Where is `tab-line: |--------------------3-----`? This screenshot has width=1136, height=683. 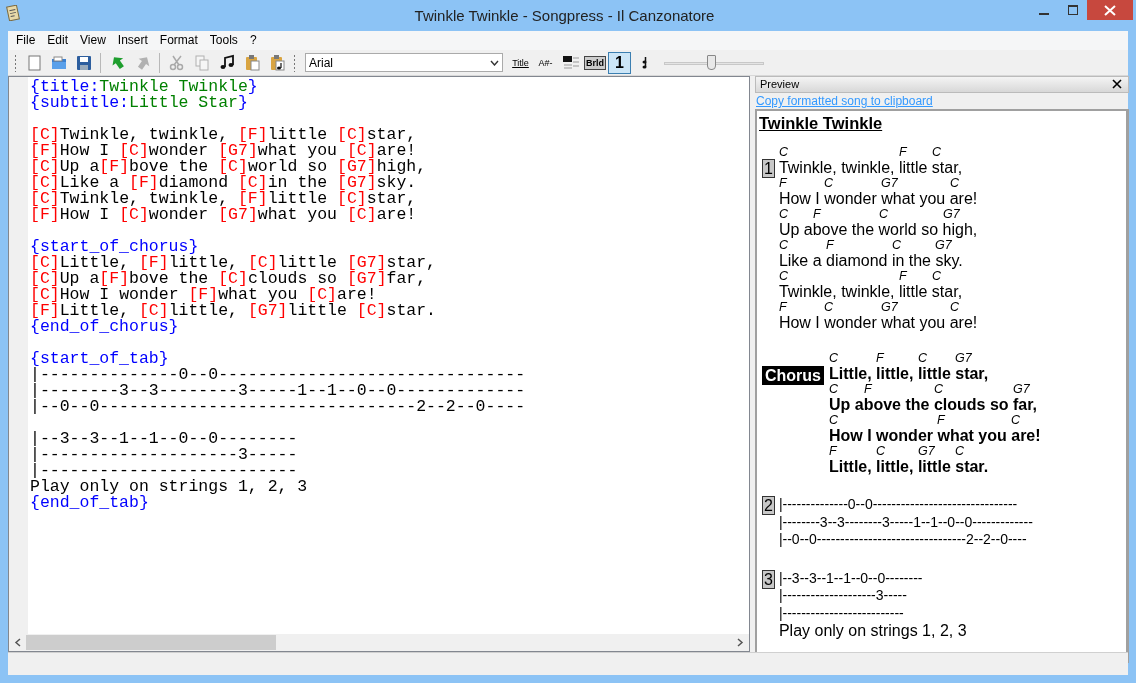
tab-line: |--------------------3----- is located at coordinates (843, 596).